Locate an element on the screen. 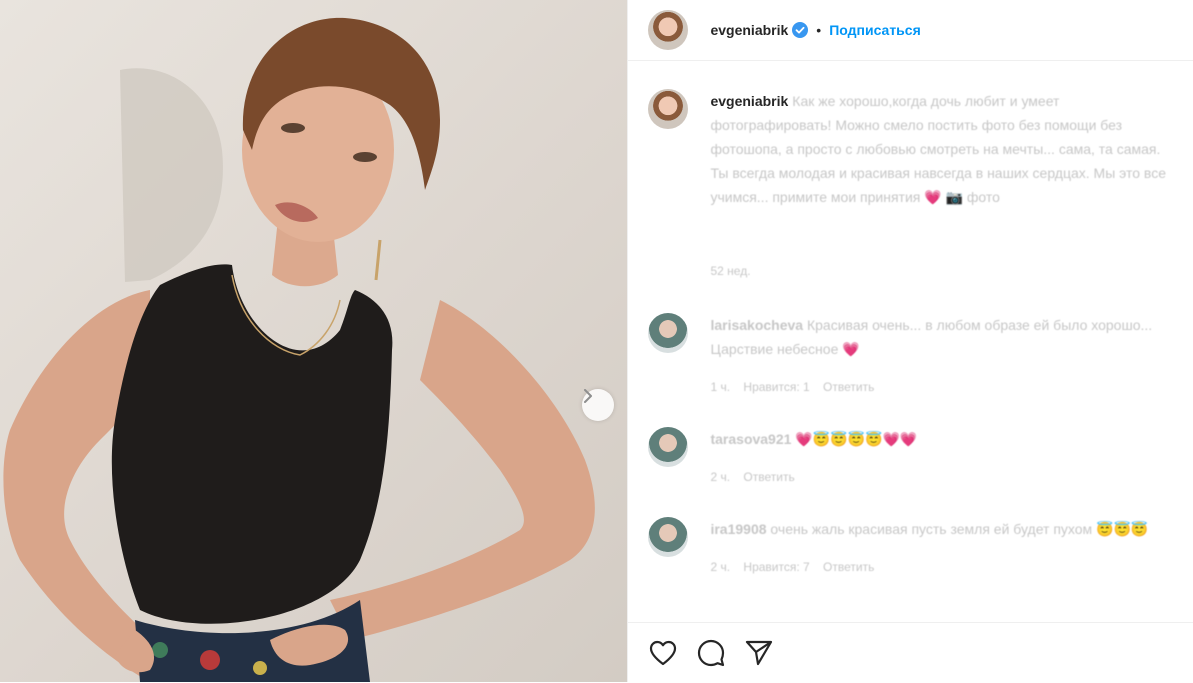  comment-text: 💗😇😇😇😇💗💗 is located at coordinates (856, 439).